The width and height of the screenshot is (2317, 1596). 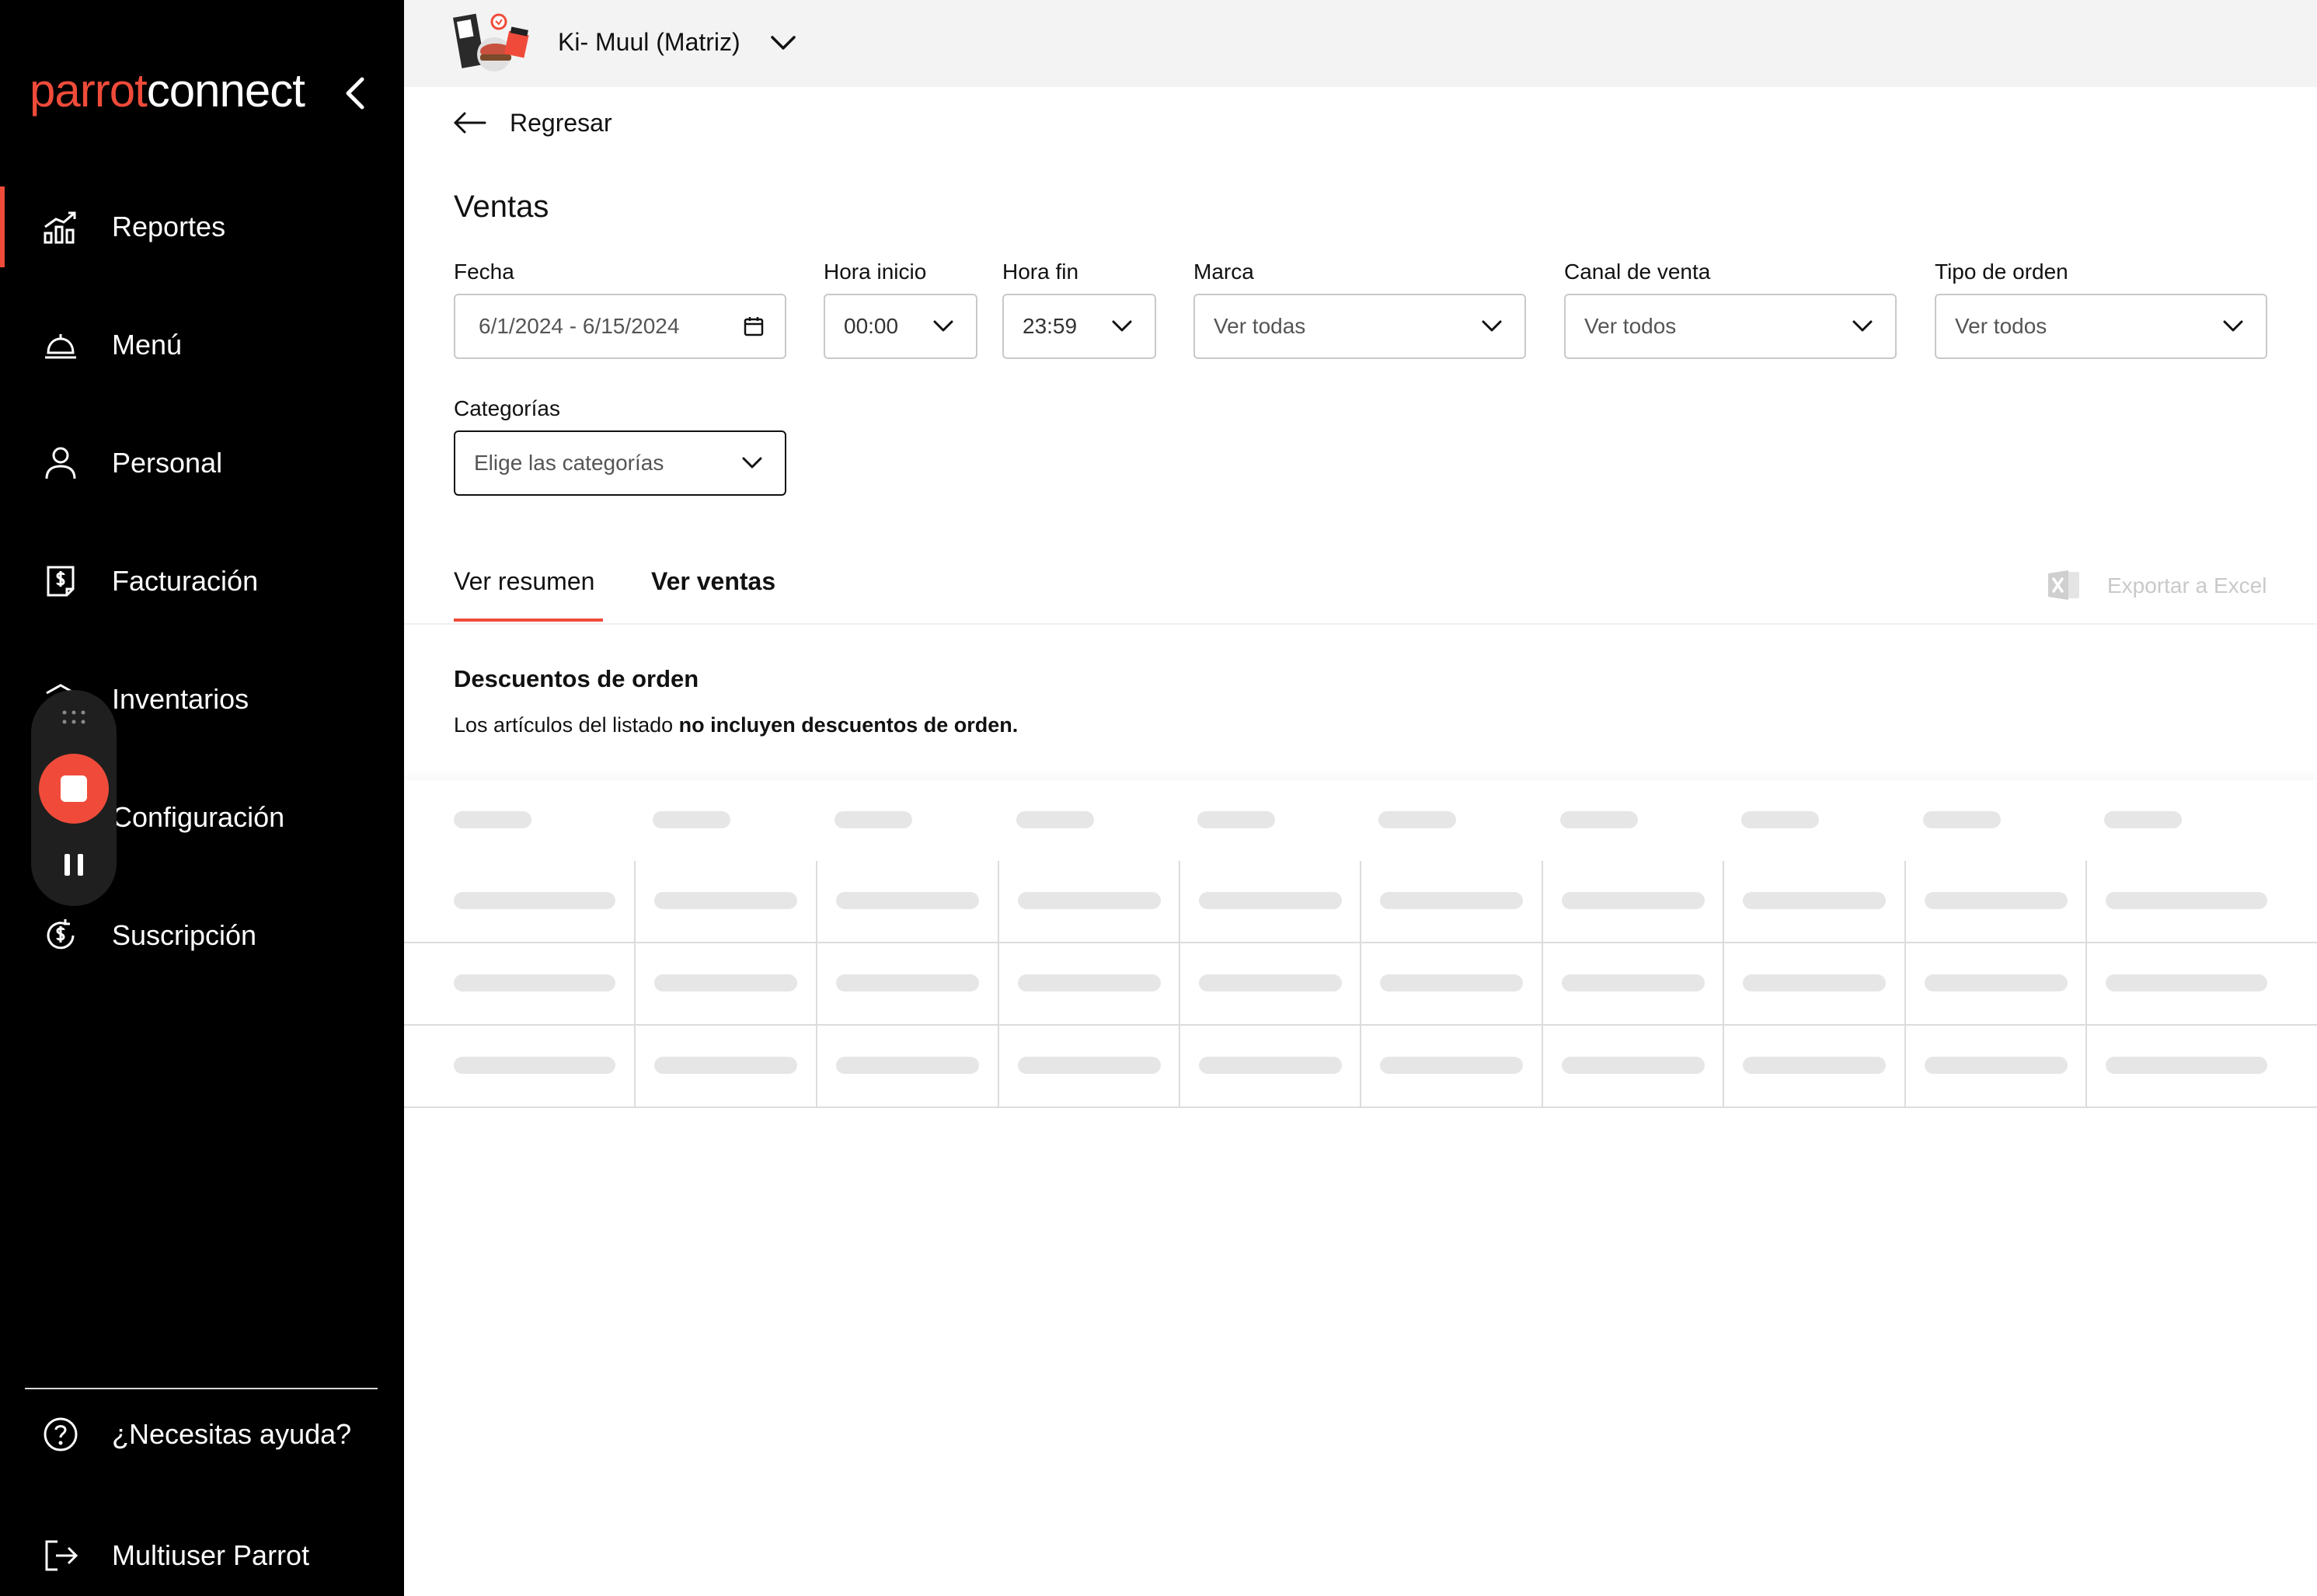 What do you see at coordinates (1050, 326) in the screenshot?
I see `hora-fin-value: 23:59` at bounding box center [1050, 326].